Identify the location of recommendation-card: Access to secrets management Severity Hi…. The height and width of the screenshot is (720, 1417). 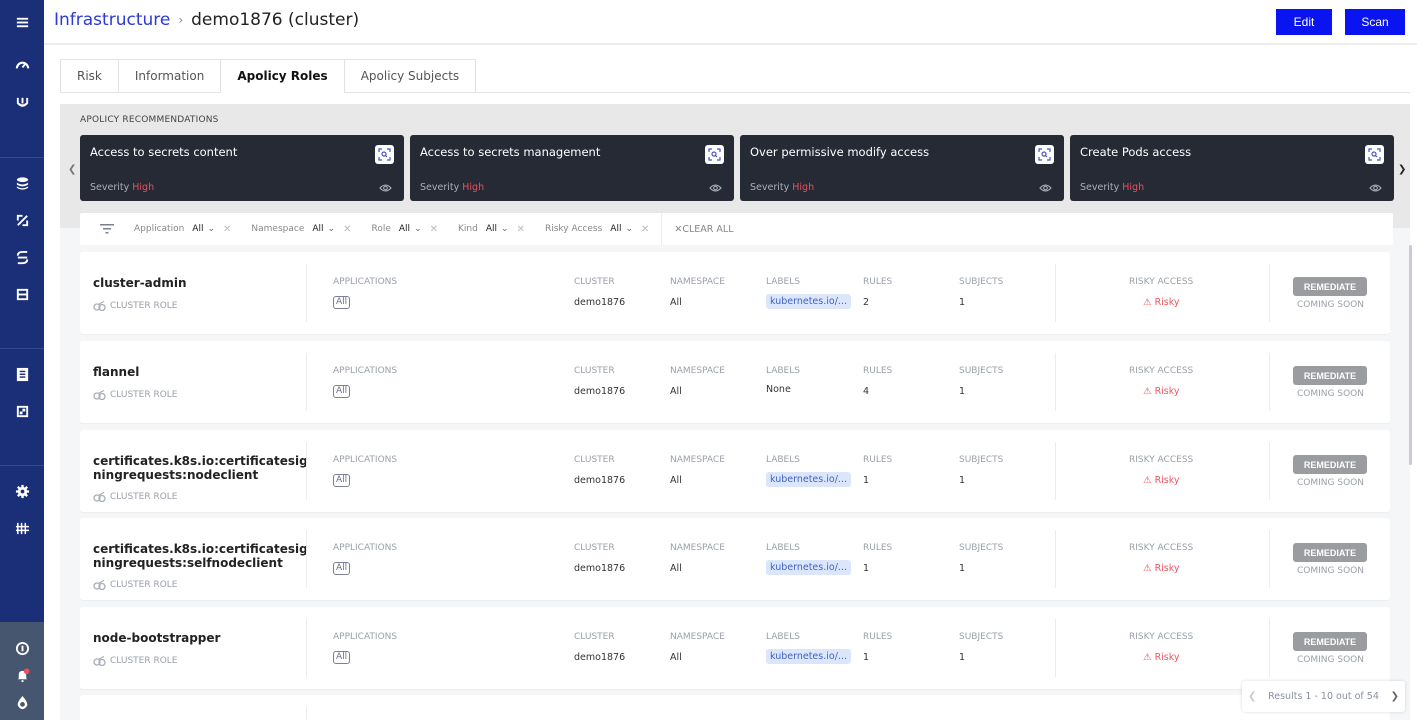
(572, 168).